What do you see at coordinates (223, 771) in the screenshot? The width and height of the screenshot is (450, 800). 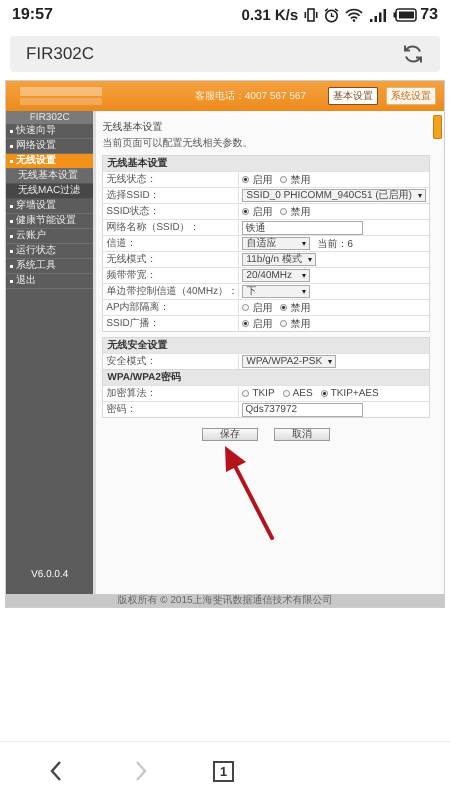 I see `tabs-button: 1` at bounding box center [223, 771].